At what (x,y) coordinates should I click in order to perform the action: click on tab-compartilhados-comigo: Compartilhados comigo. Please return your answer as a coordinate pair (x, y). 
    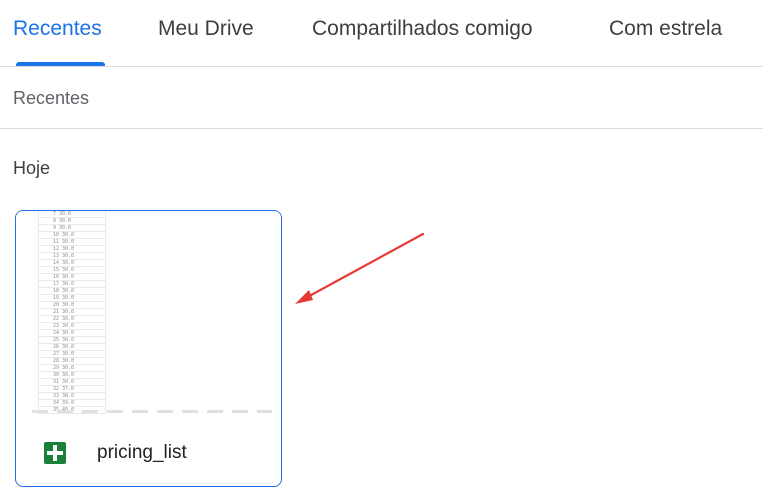
    Looking at the image, I should click on (422, 29).